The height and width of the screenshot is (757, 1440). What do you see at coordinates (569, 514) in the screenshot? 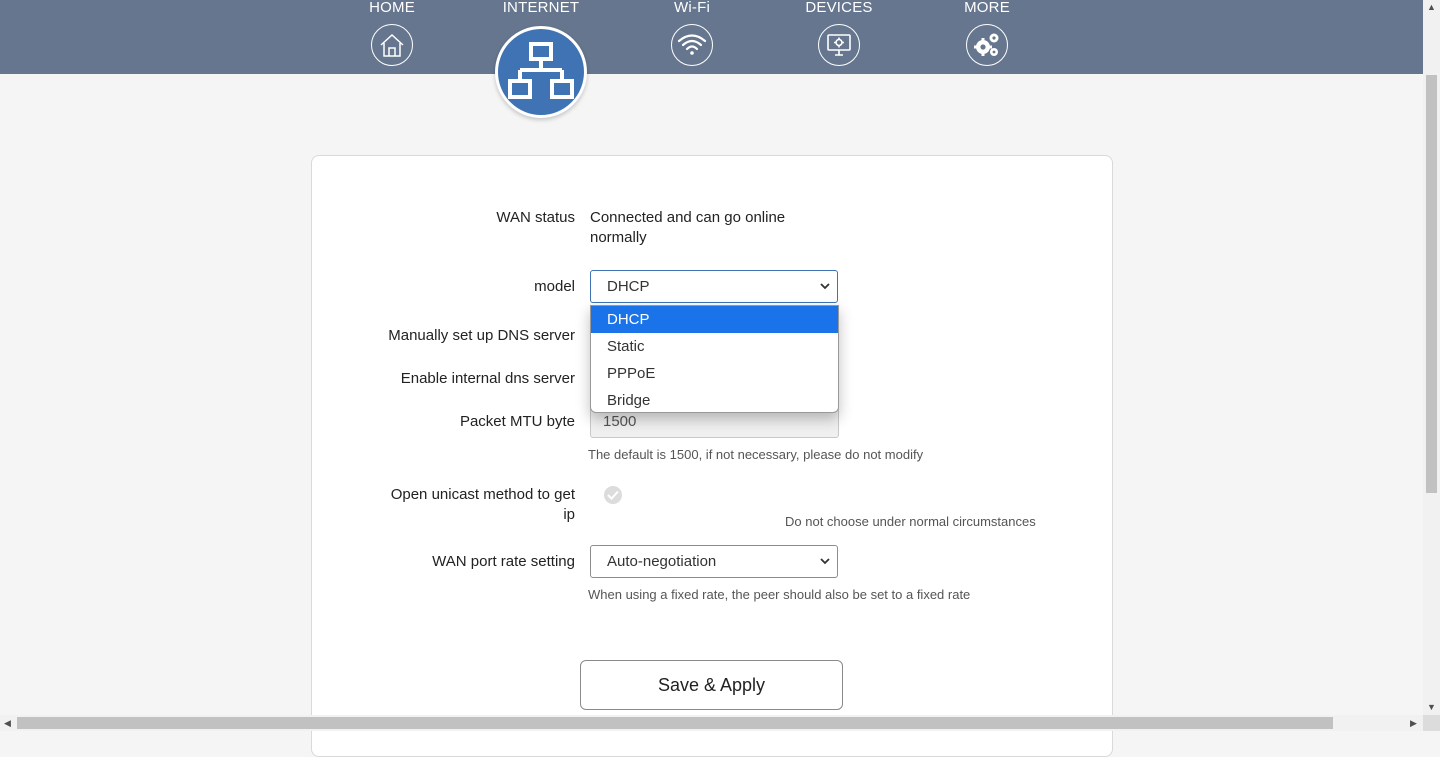
I see `unicast-label-line2: ip` at bounding box center [569, 514].